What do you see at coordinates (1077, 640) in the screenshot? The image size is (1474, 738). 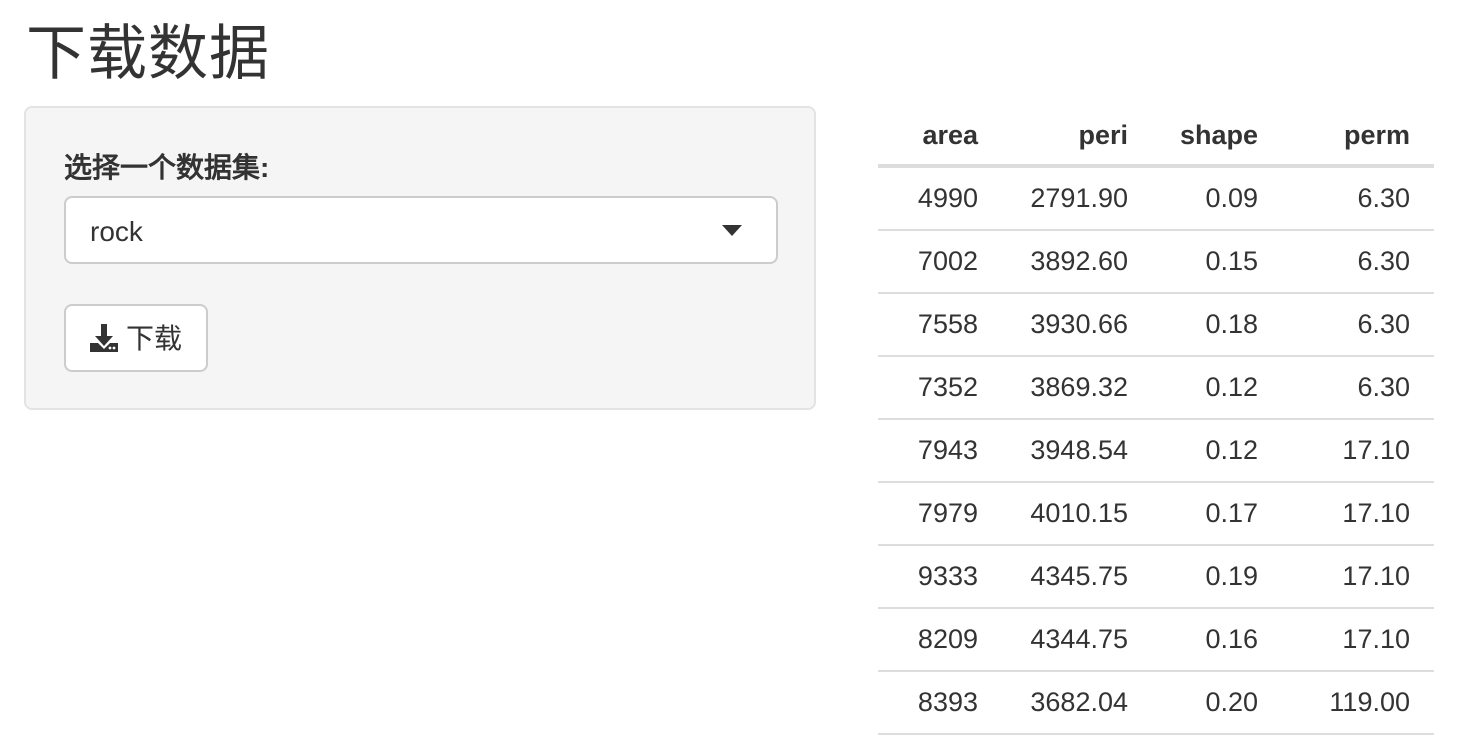 I see `table-cell: 4344.75` at bounding box center [1077, 640].